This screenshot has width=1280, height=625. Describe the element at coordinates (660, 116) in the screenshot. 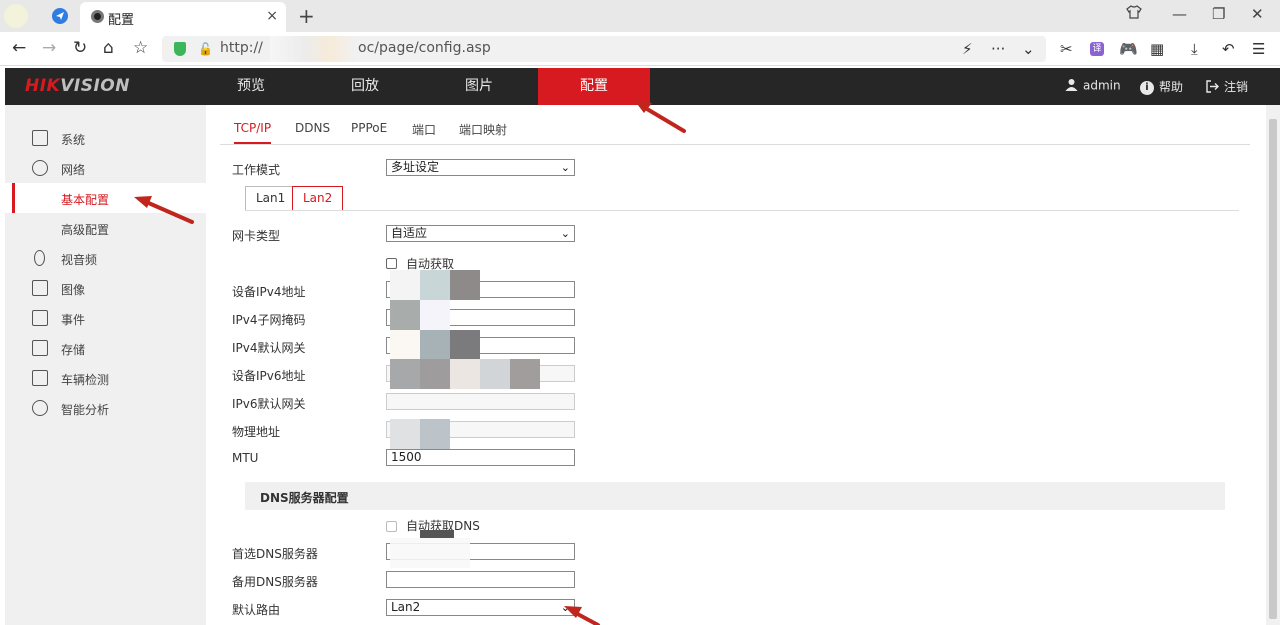

I see `arrow-to-config-menu` at that location.